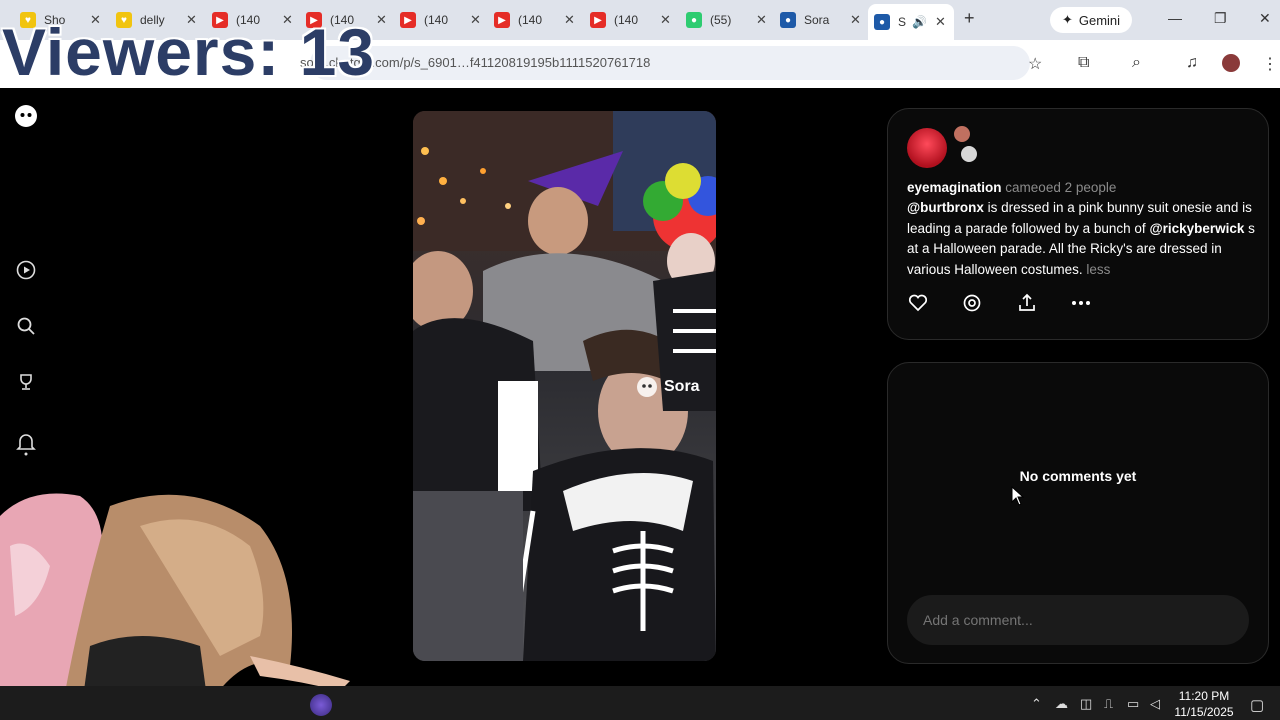 Image resolution: width=1280 pixels, height=720 pixels. Describe the element at coordinates (26, 270) in the screenshot. I see `video-feed-icon` at that location.